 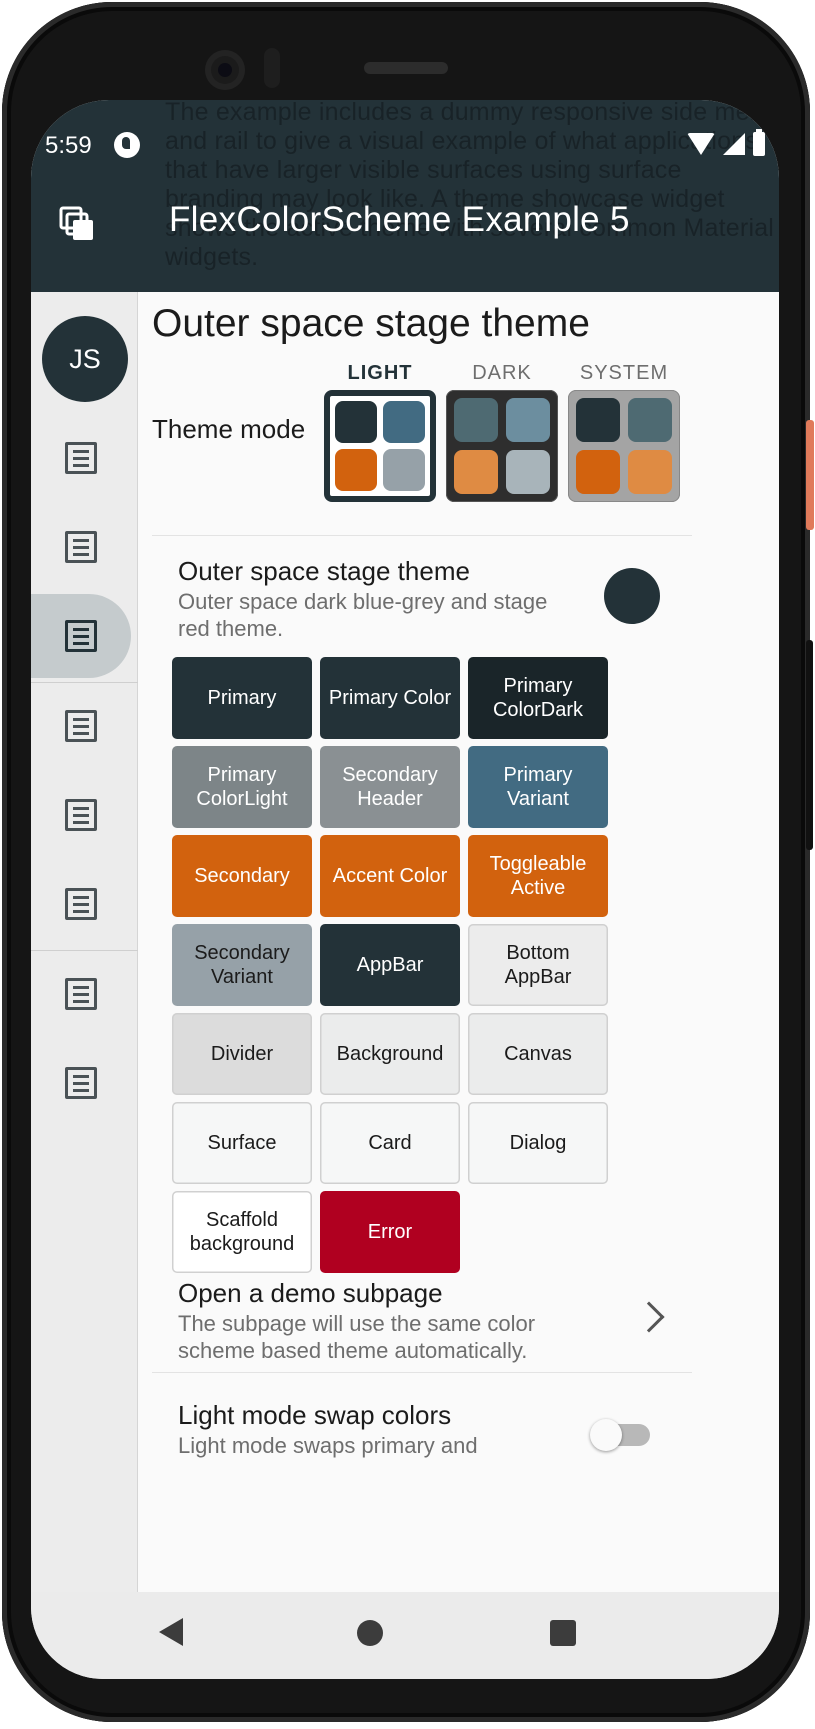 I want to click on mode-title: DARK, so click(x=502, y=373).